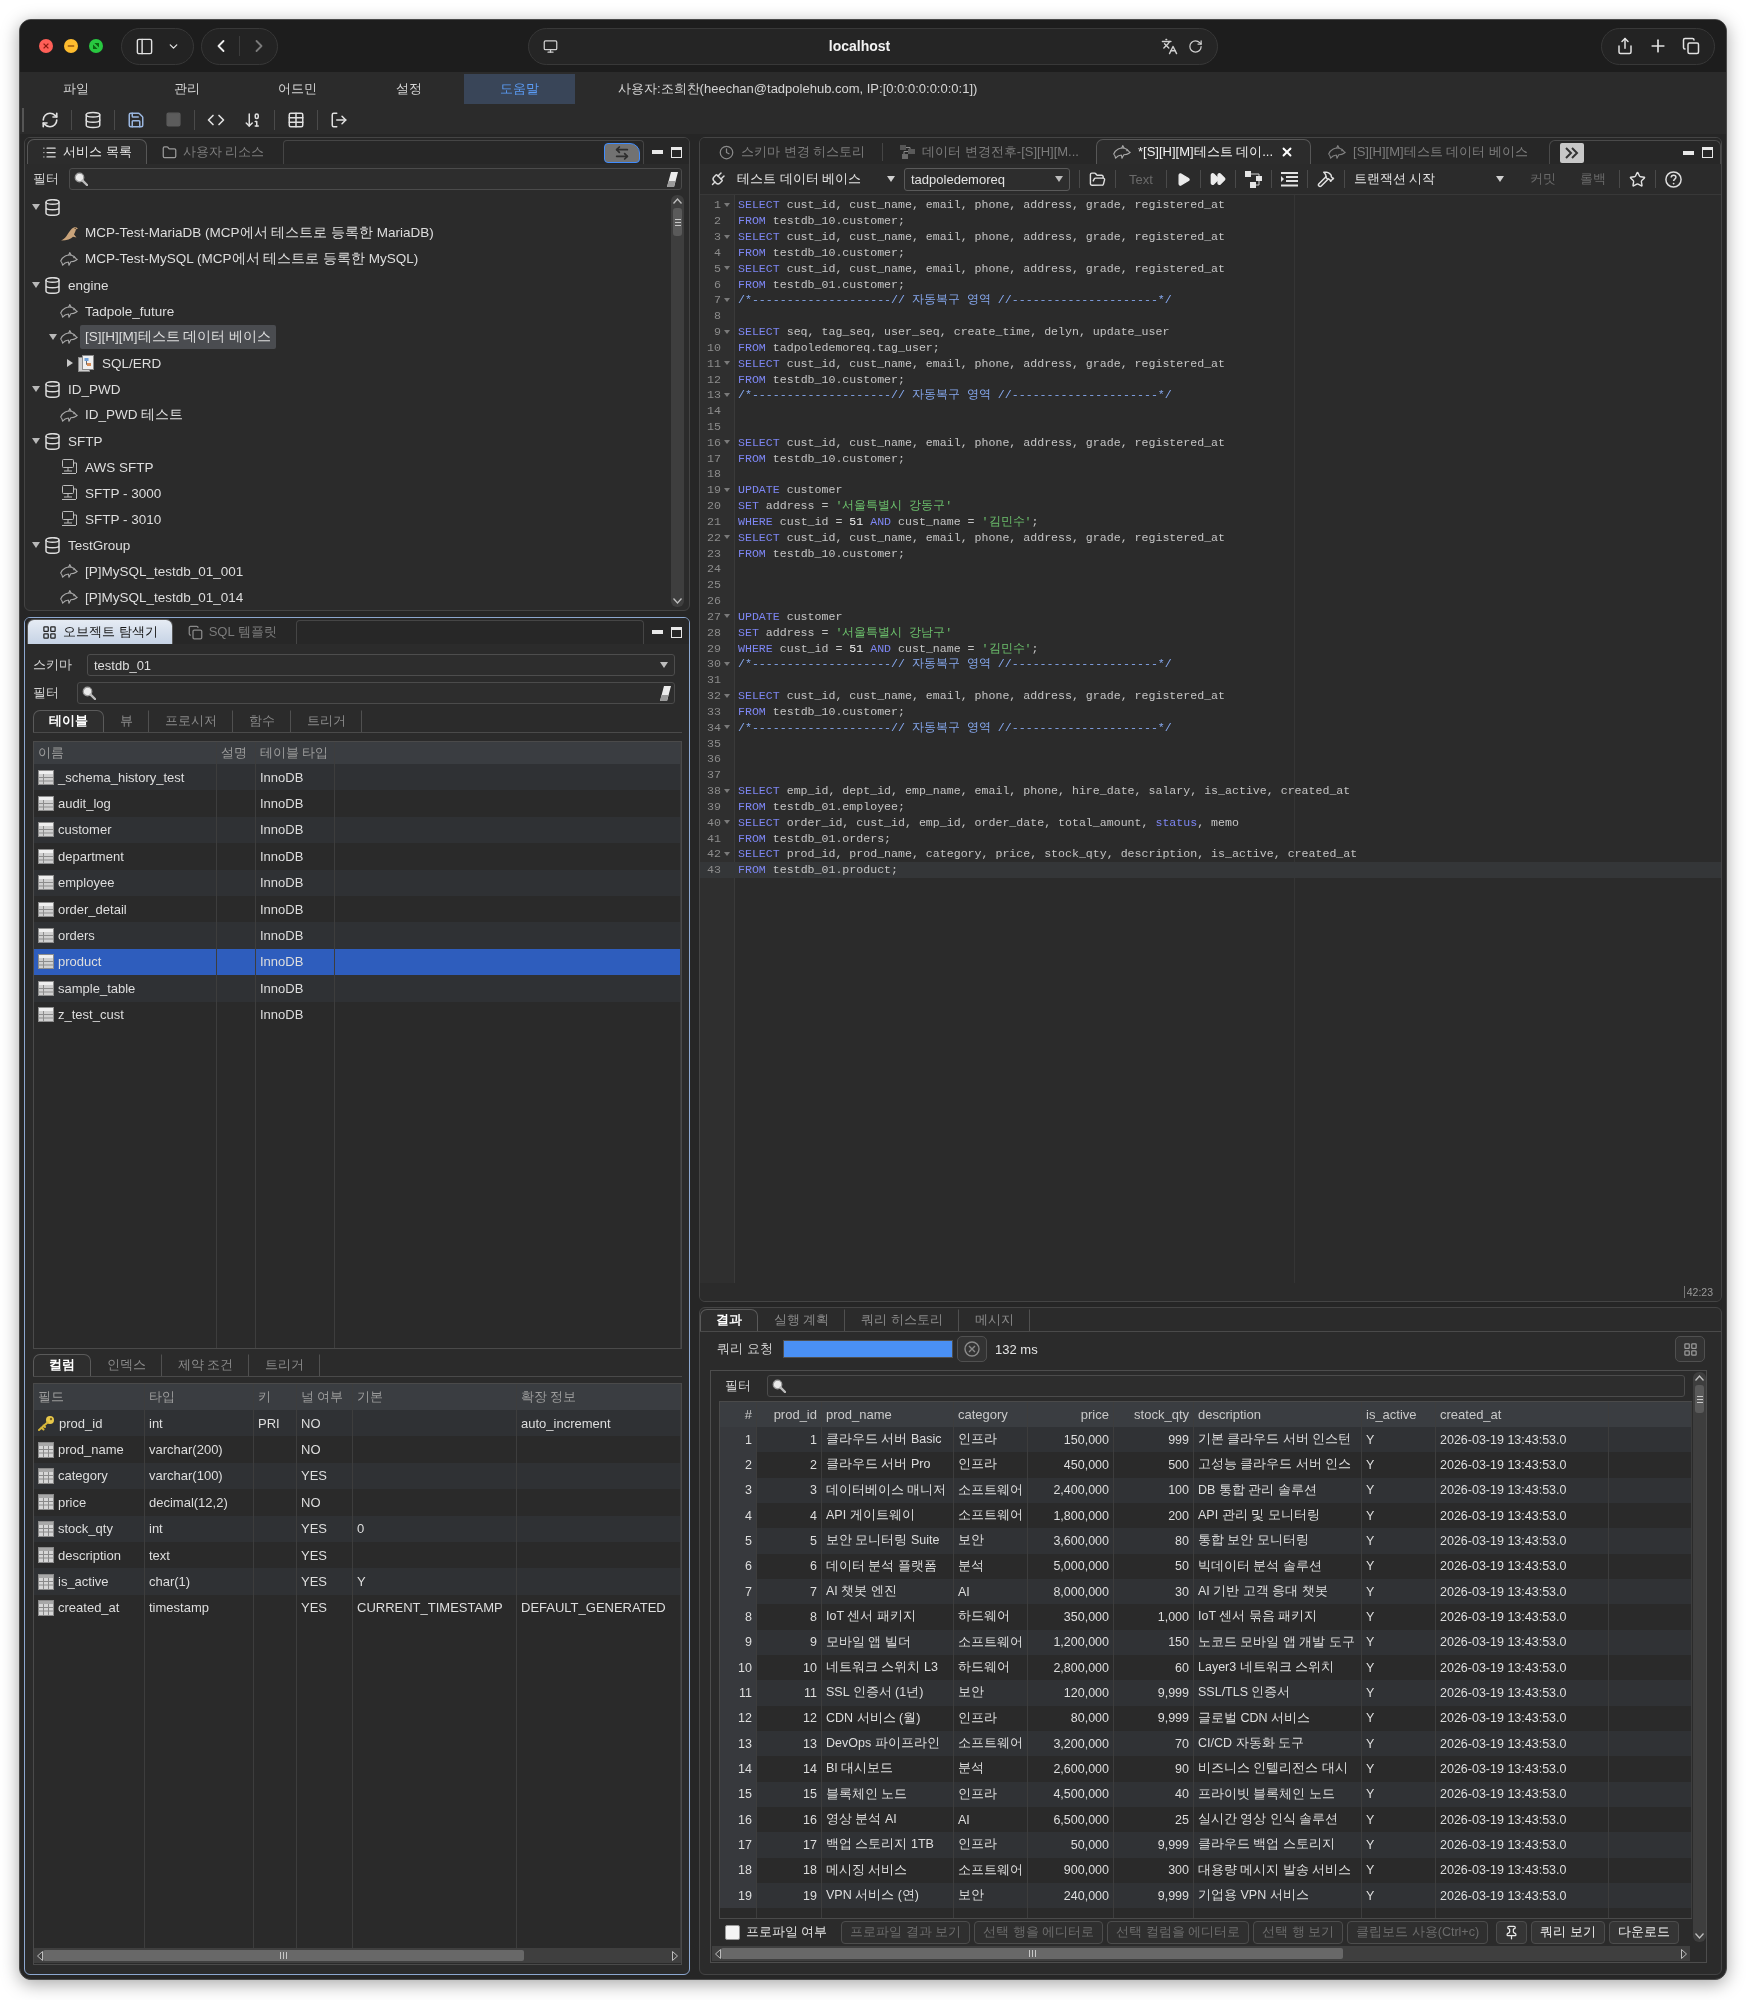 This screenshot has height=2000, width=1746. What do you see at coordinates (132, 363) in the screenshot?
I see `tree-item: SQL/ERD` at bounding box center [132, 363].